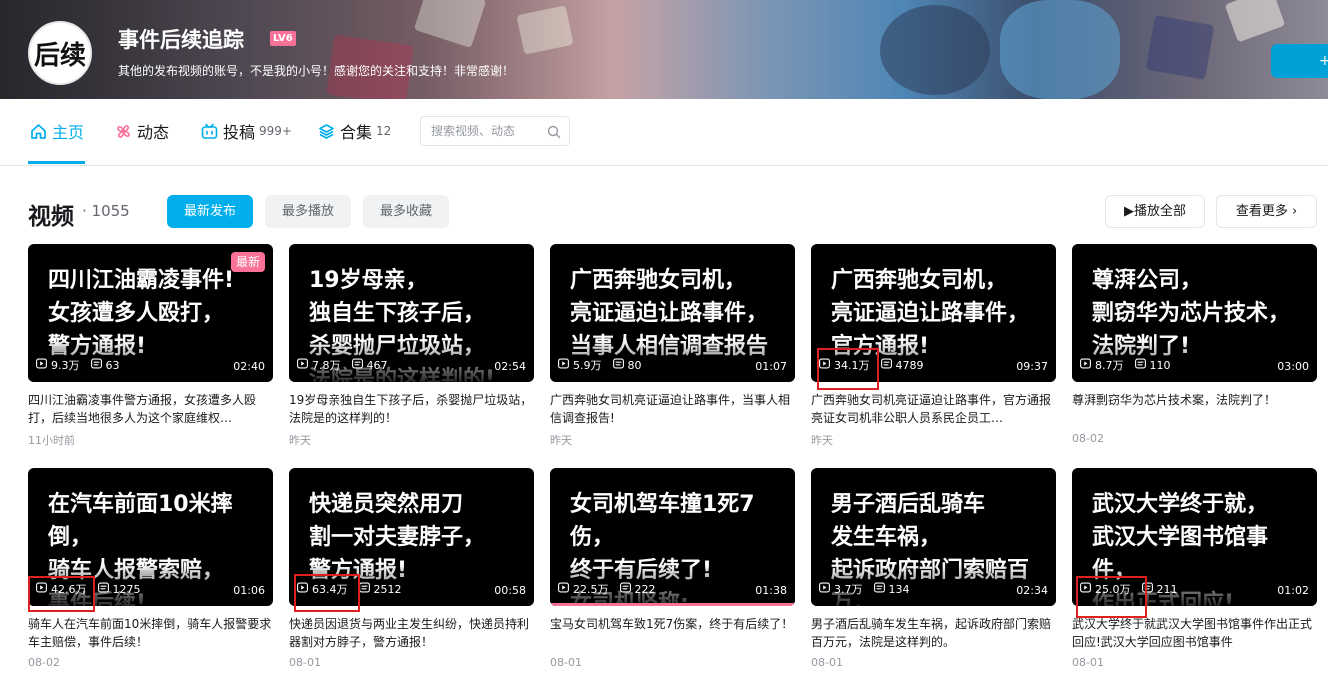 The width and height of the screenshot is (1328, 689). Describe the element at coordinates (1167, 589) in the screenshot. I see `danmaku-count: 211` at that location.